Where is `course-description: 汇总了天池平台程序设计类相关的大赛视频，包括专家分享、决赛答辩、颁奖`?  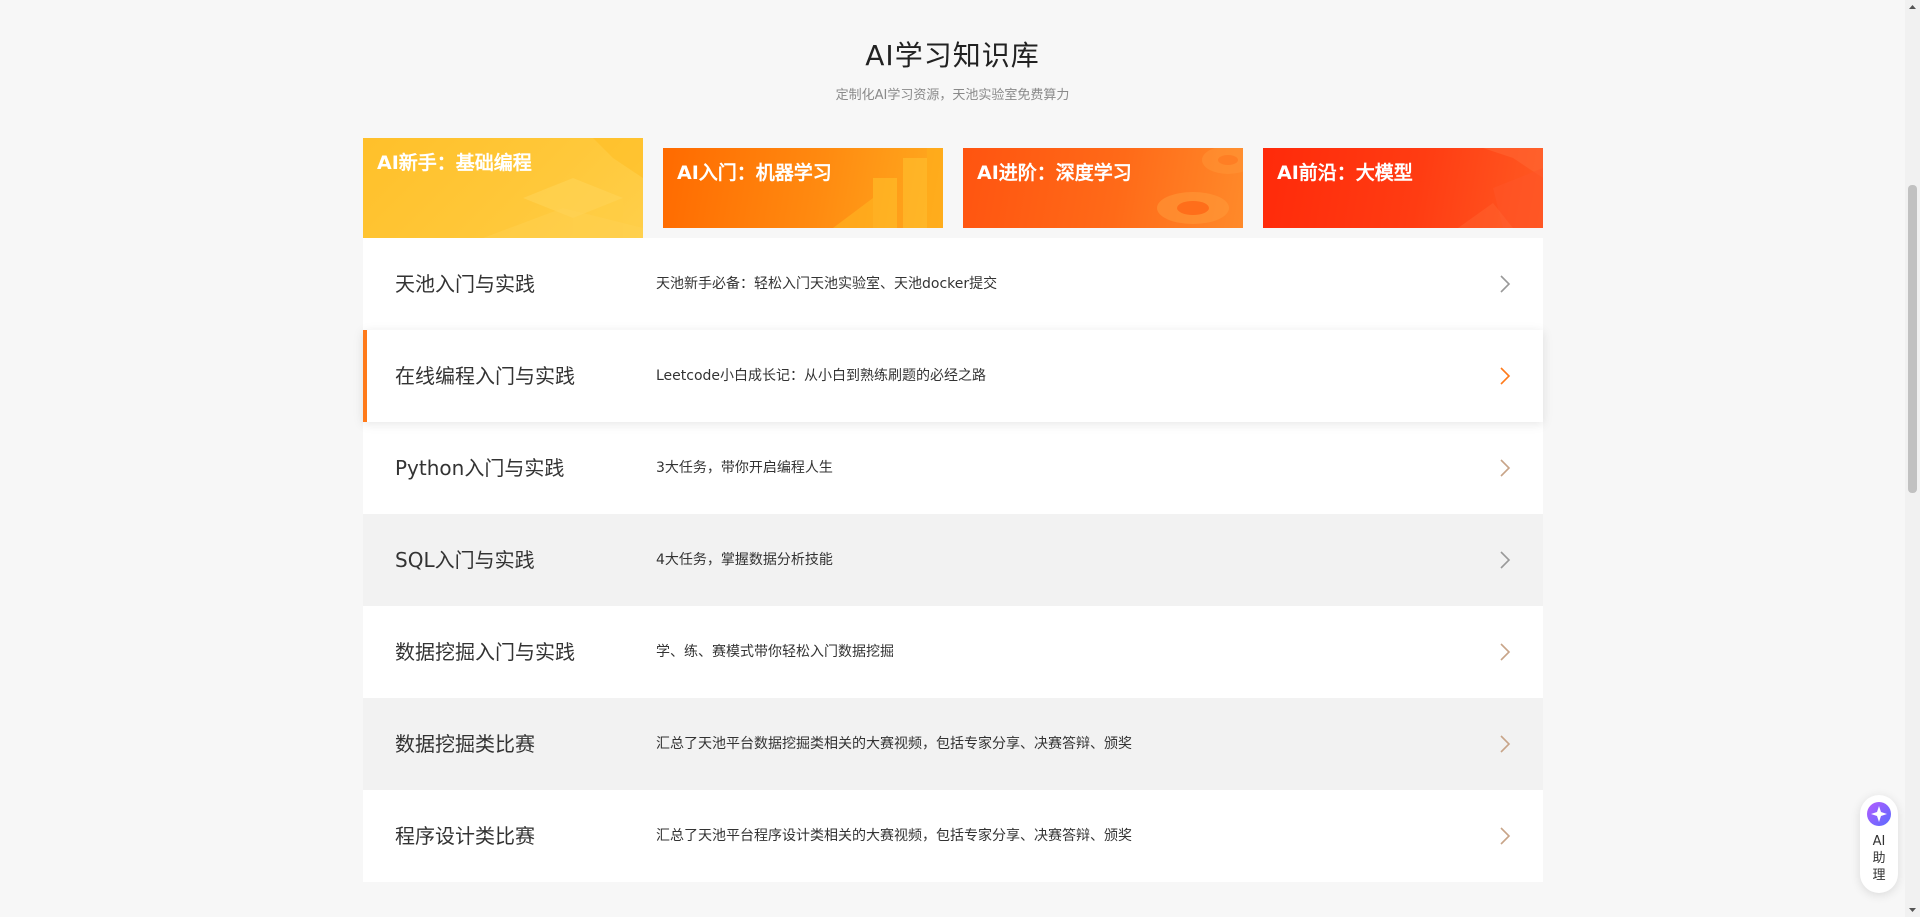 course-description: 汇总了天池平台程序设计类相关的大赛视频，包括专家分享、决赛答辩、颁奖 is located at coordinates (894, 836).